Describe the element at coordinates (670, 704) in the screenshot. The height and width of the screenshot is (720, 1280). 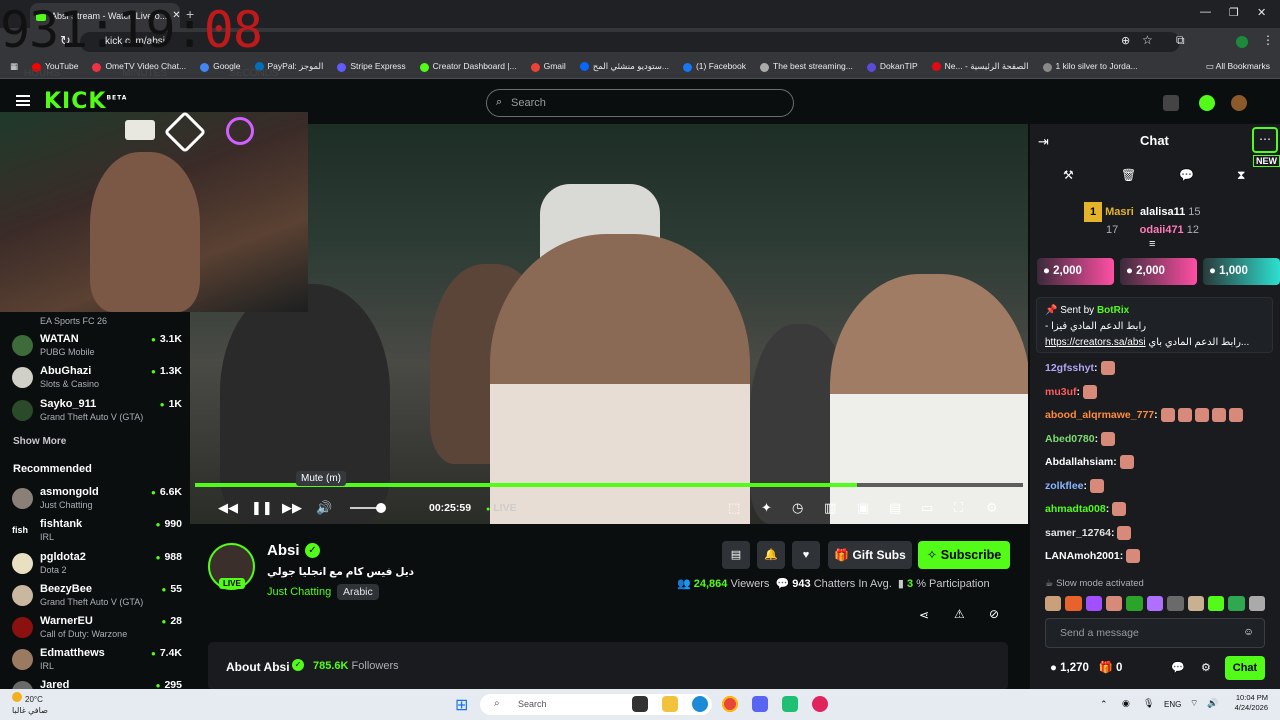
I see `file-explorer-icon` at that location.